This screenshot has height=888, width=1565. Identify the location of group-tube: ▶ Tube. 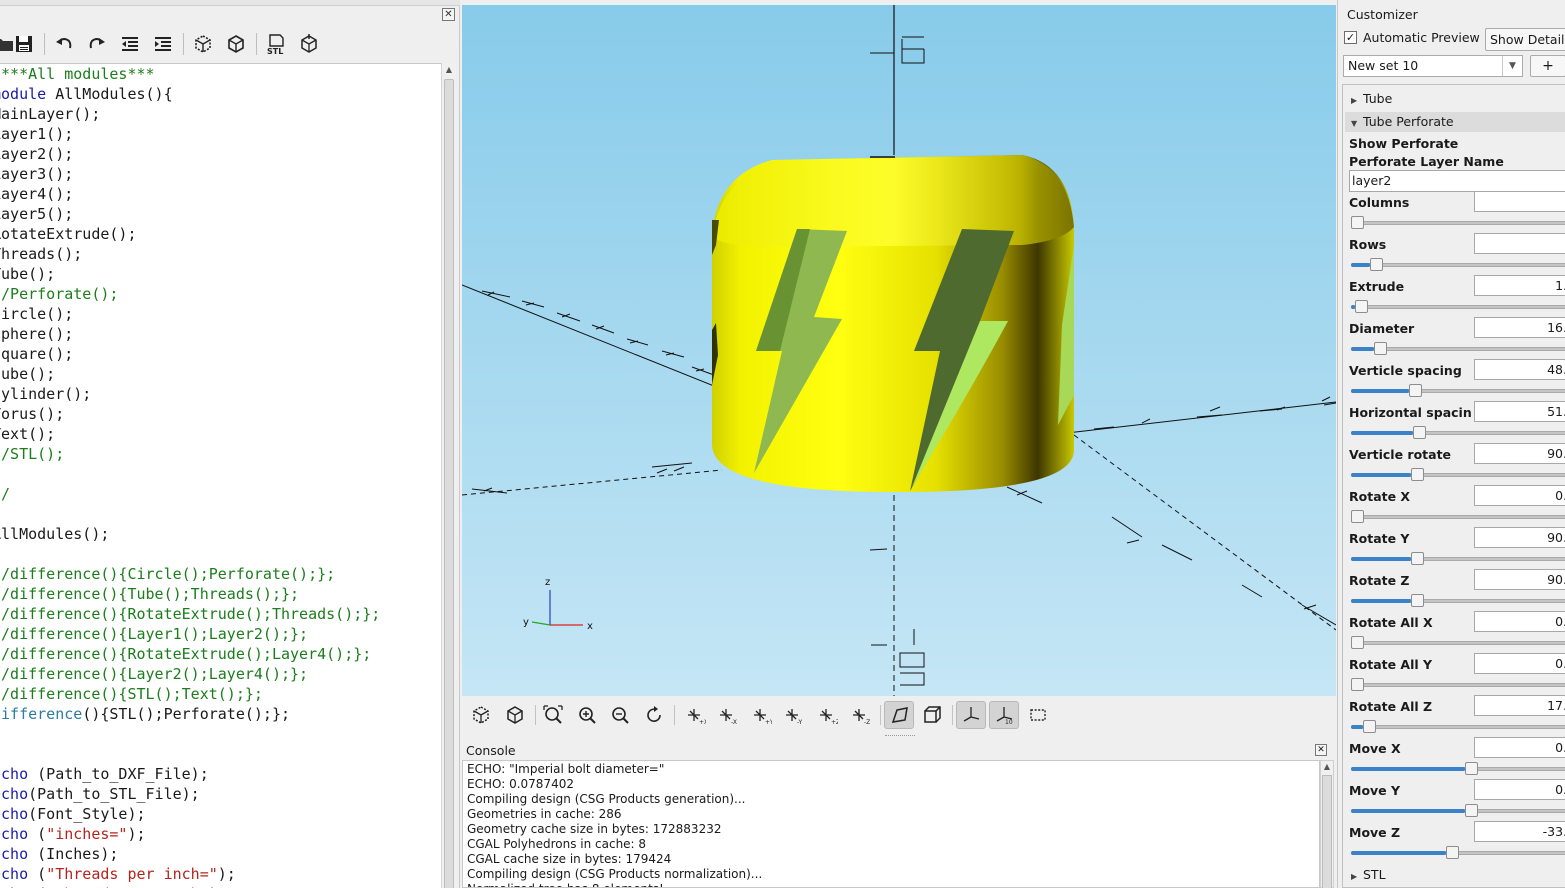
(1455, 99).